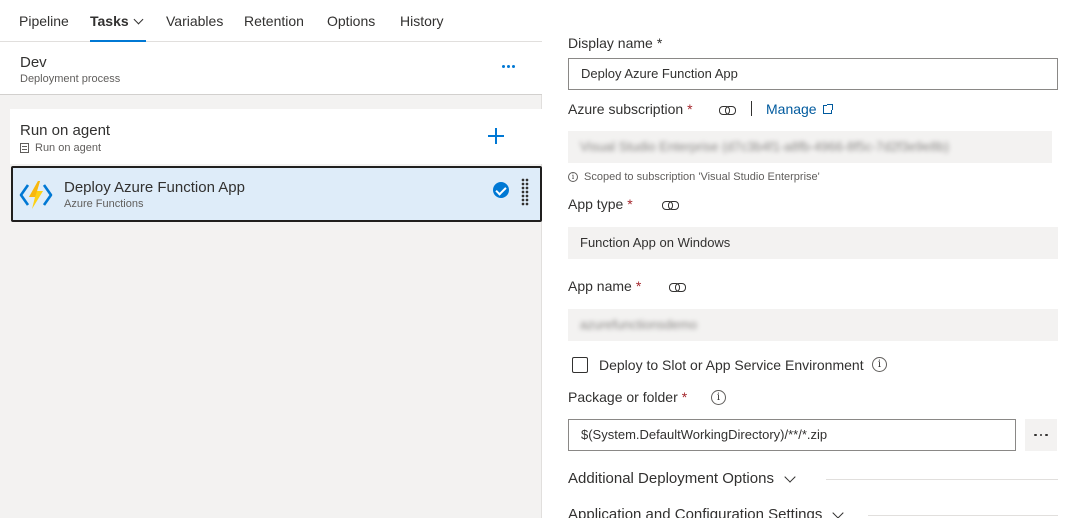 The width and height of the screenshot is (1069, 518). I want to click on package-label-text: Package or folder, so click(623, 397).